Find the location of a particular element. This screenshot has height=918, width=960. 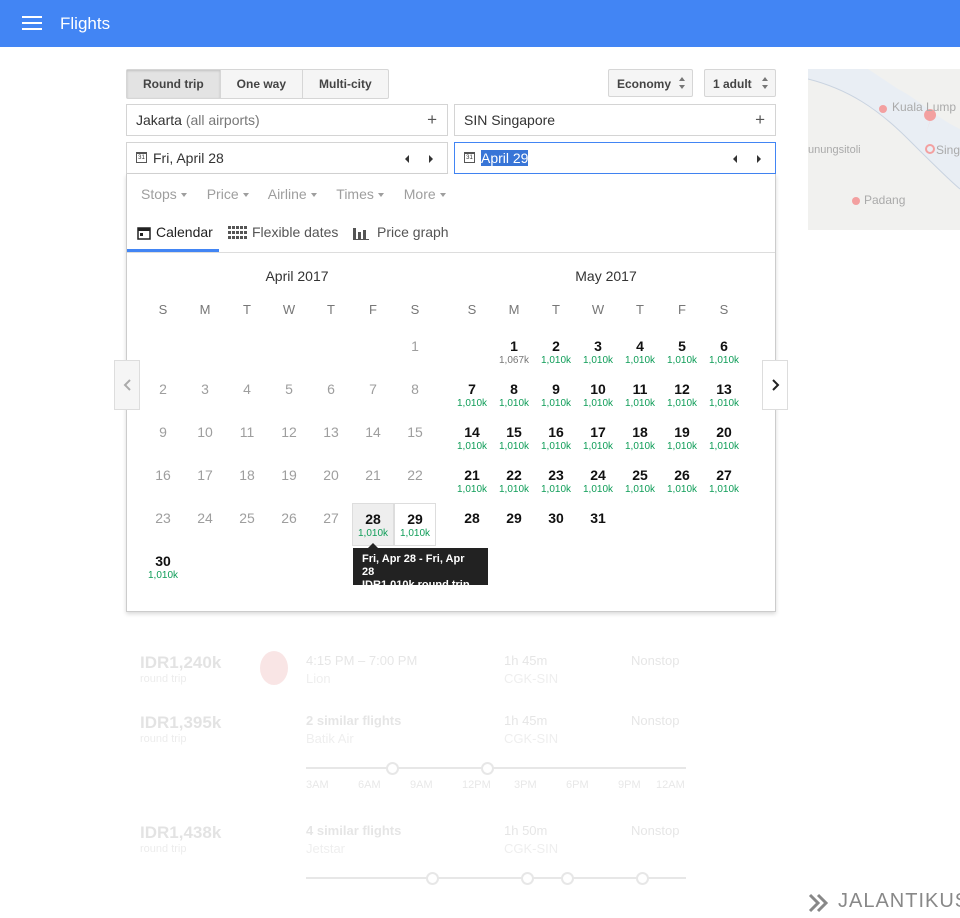

calendar-day: 11 is located at coordinates (247, 438).